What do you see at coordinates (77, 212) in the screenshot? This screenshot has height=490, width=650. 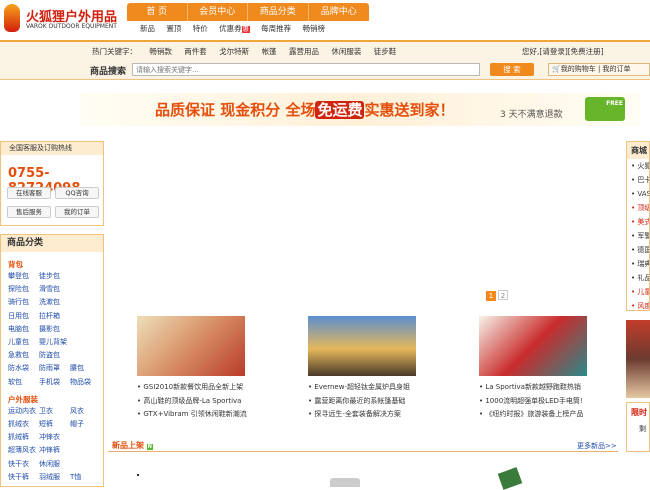 I see `my-orders-button: 我的订单` at bounding box center [77, 212].